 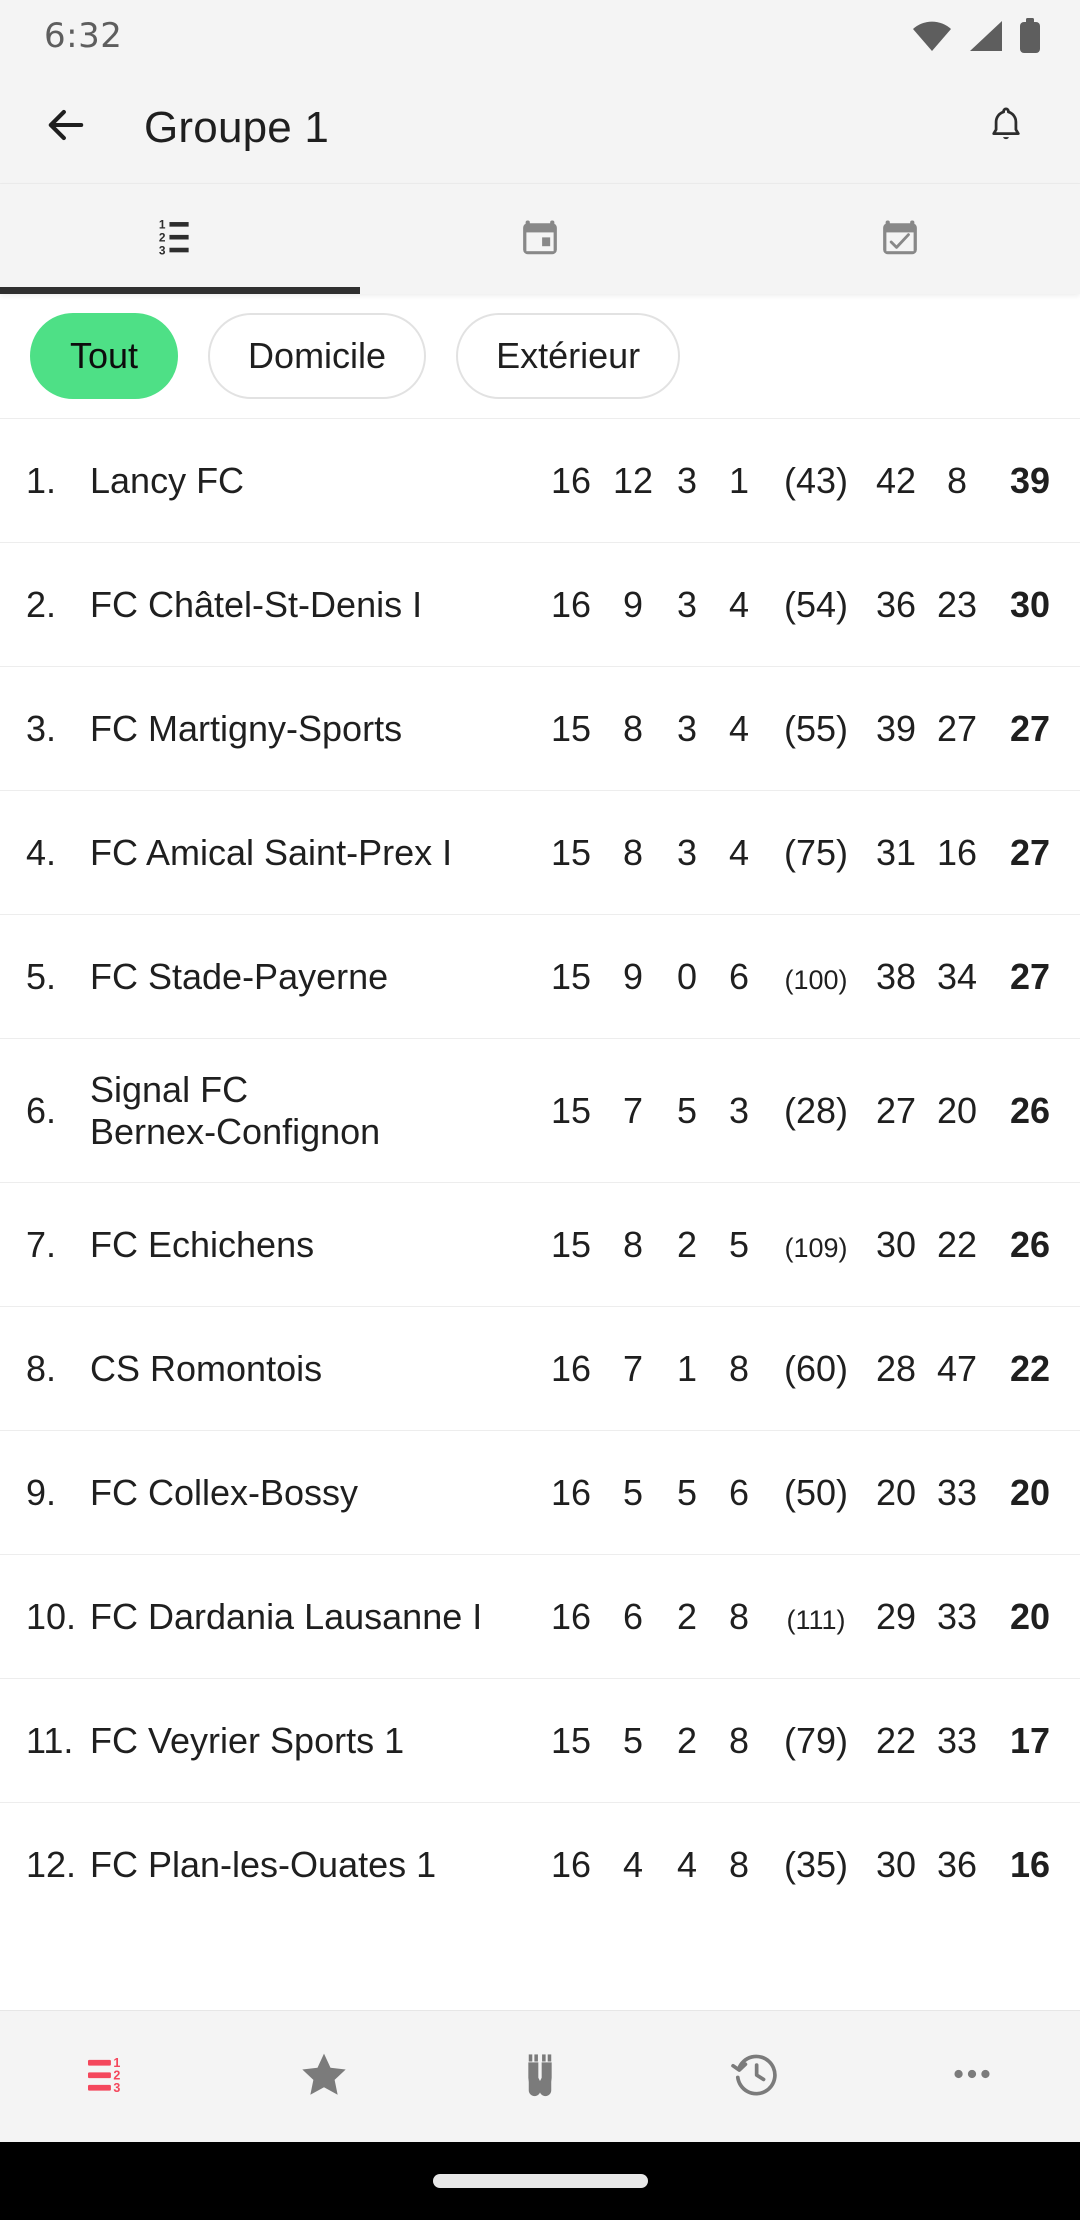 What do you see at coordinates (41, 852) in the screenshot?
I see `row-rank: 4.` at bounding box center [41, 852].